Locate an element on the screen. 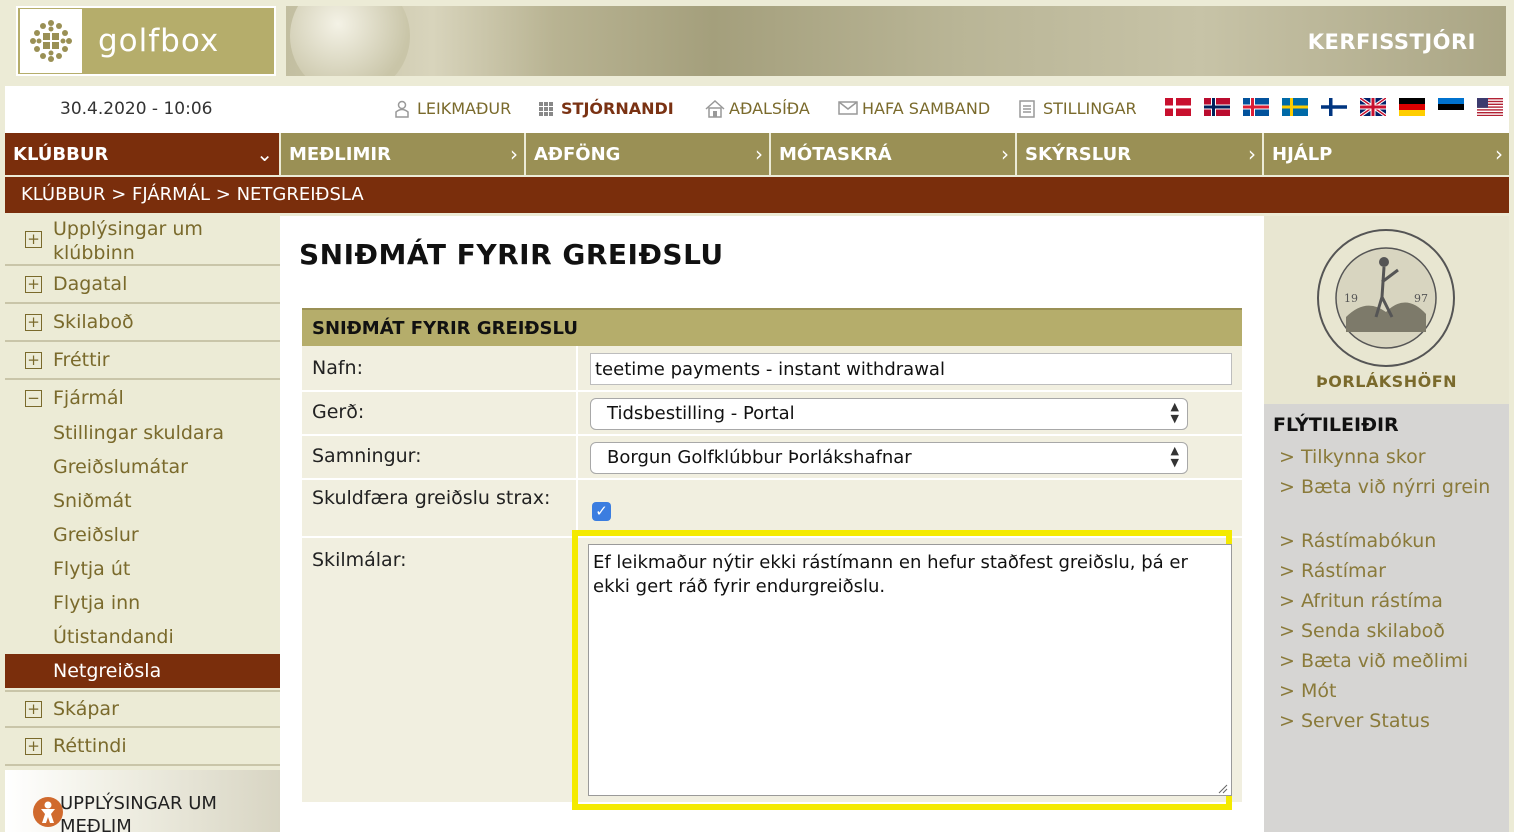  row-type: Gerð: Tidsbestilling - Portal ▲ ▼ is located at coordinates (772, 414).